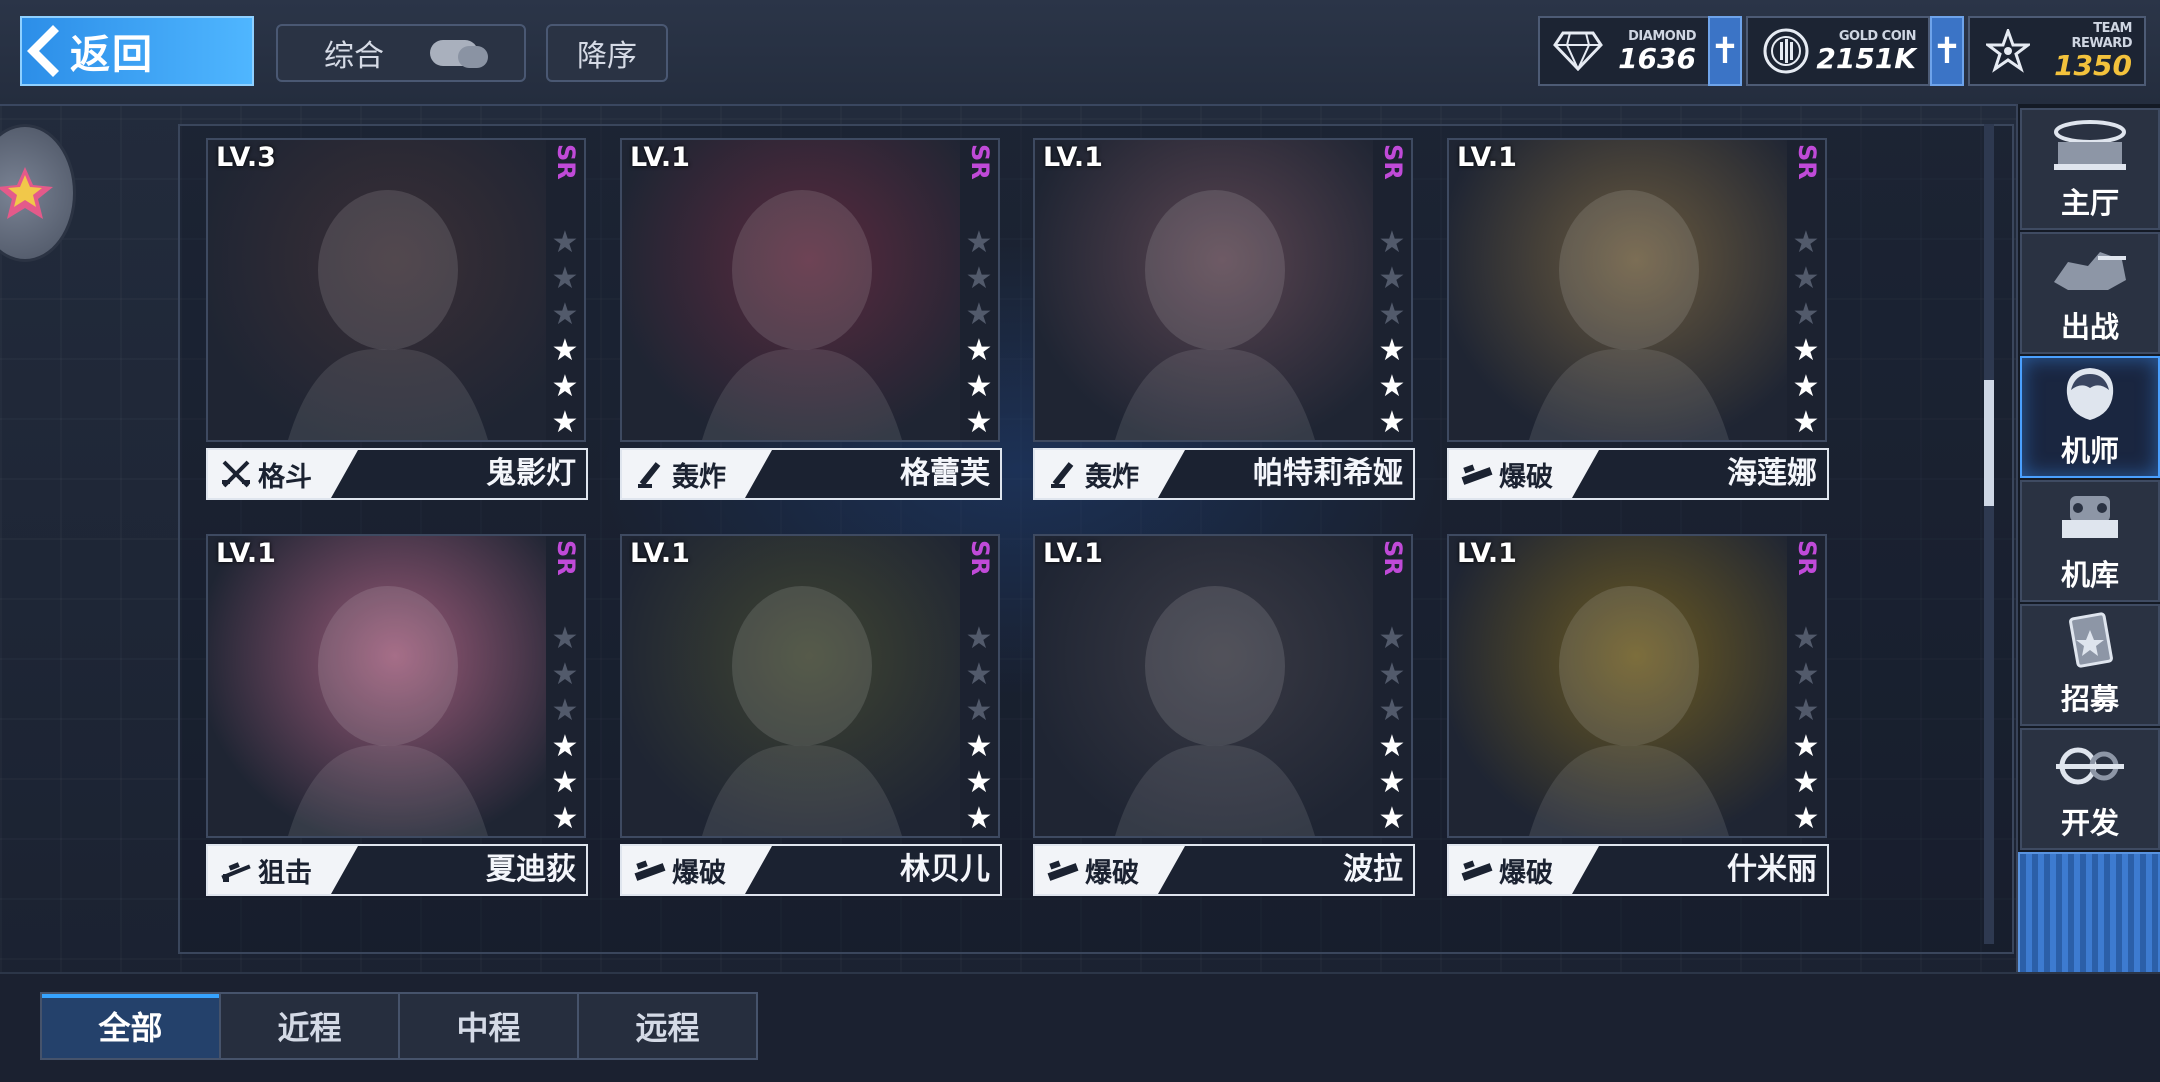  Describe the element at coordinates (2057, 51) in the screenshot. I see `team-reward-counter: TEAM REWARD 1350` at that location.